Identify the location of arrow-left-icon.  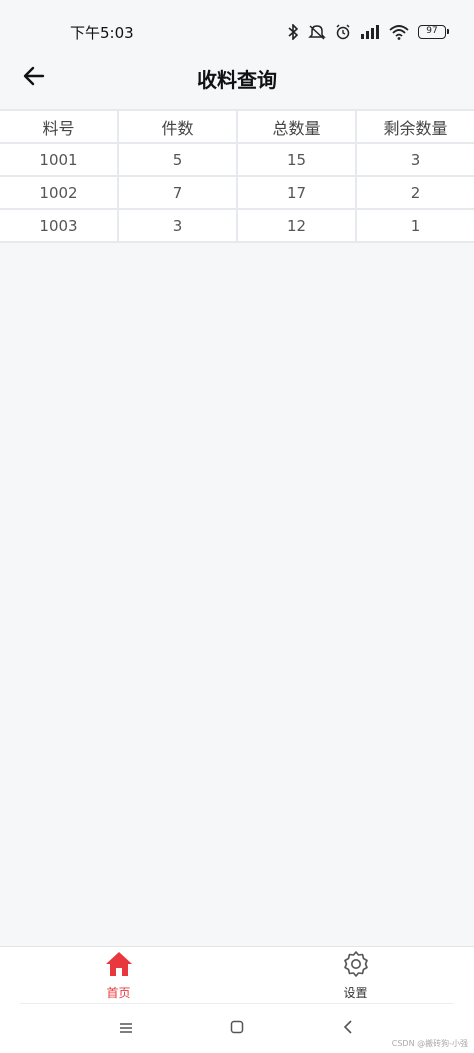
(34, 78).